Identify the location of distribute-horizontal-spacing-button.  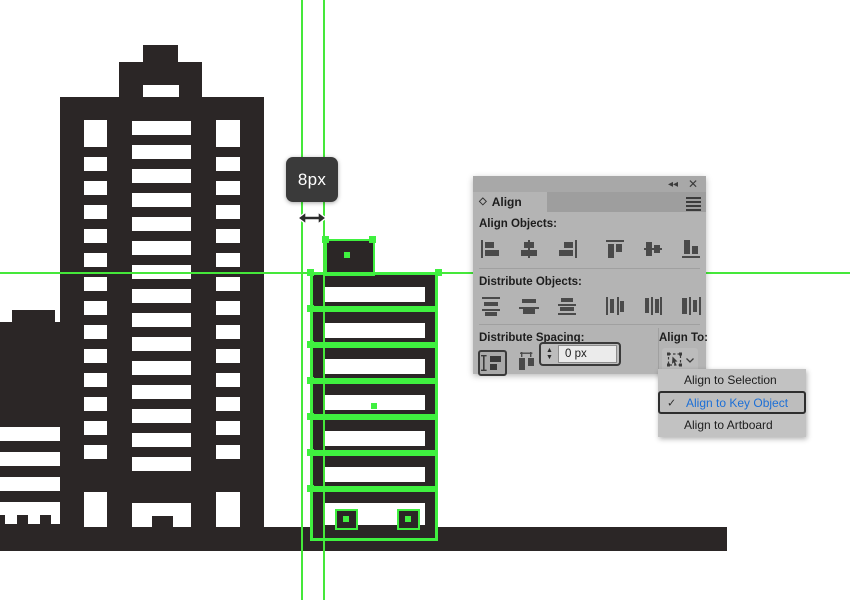
(527, 361).